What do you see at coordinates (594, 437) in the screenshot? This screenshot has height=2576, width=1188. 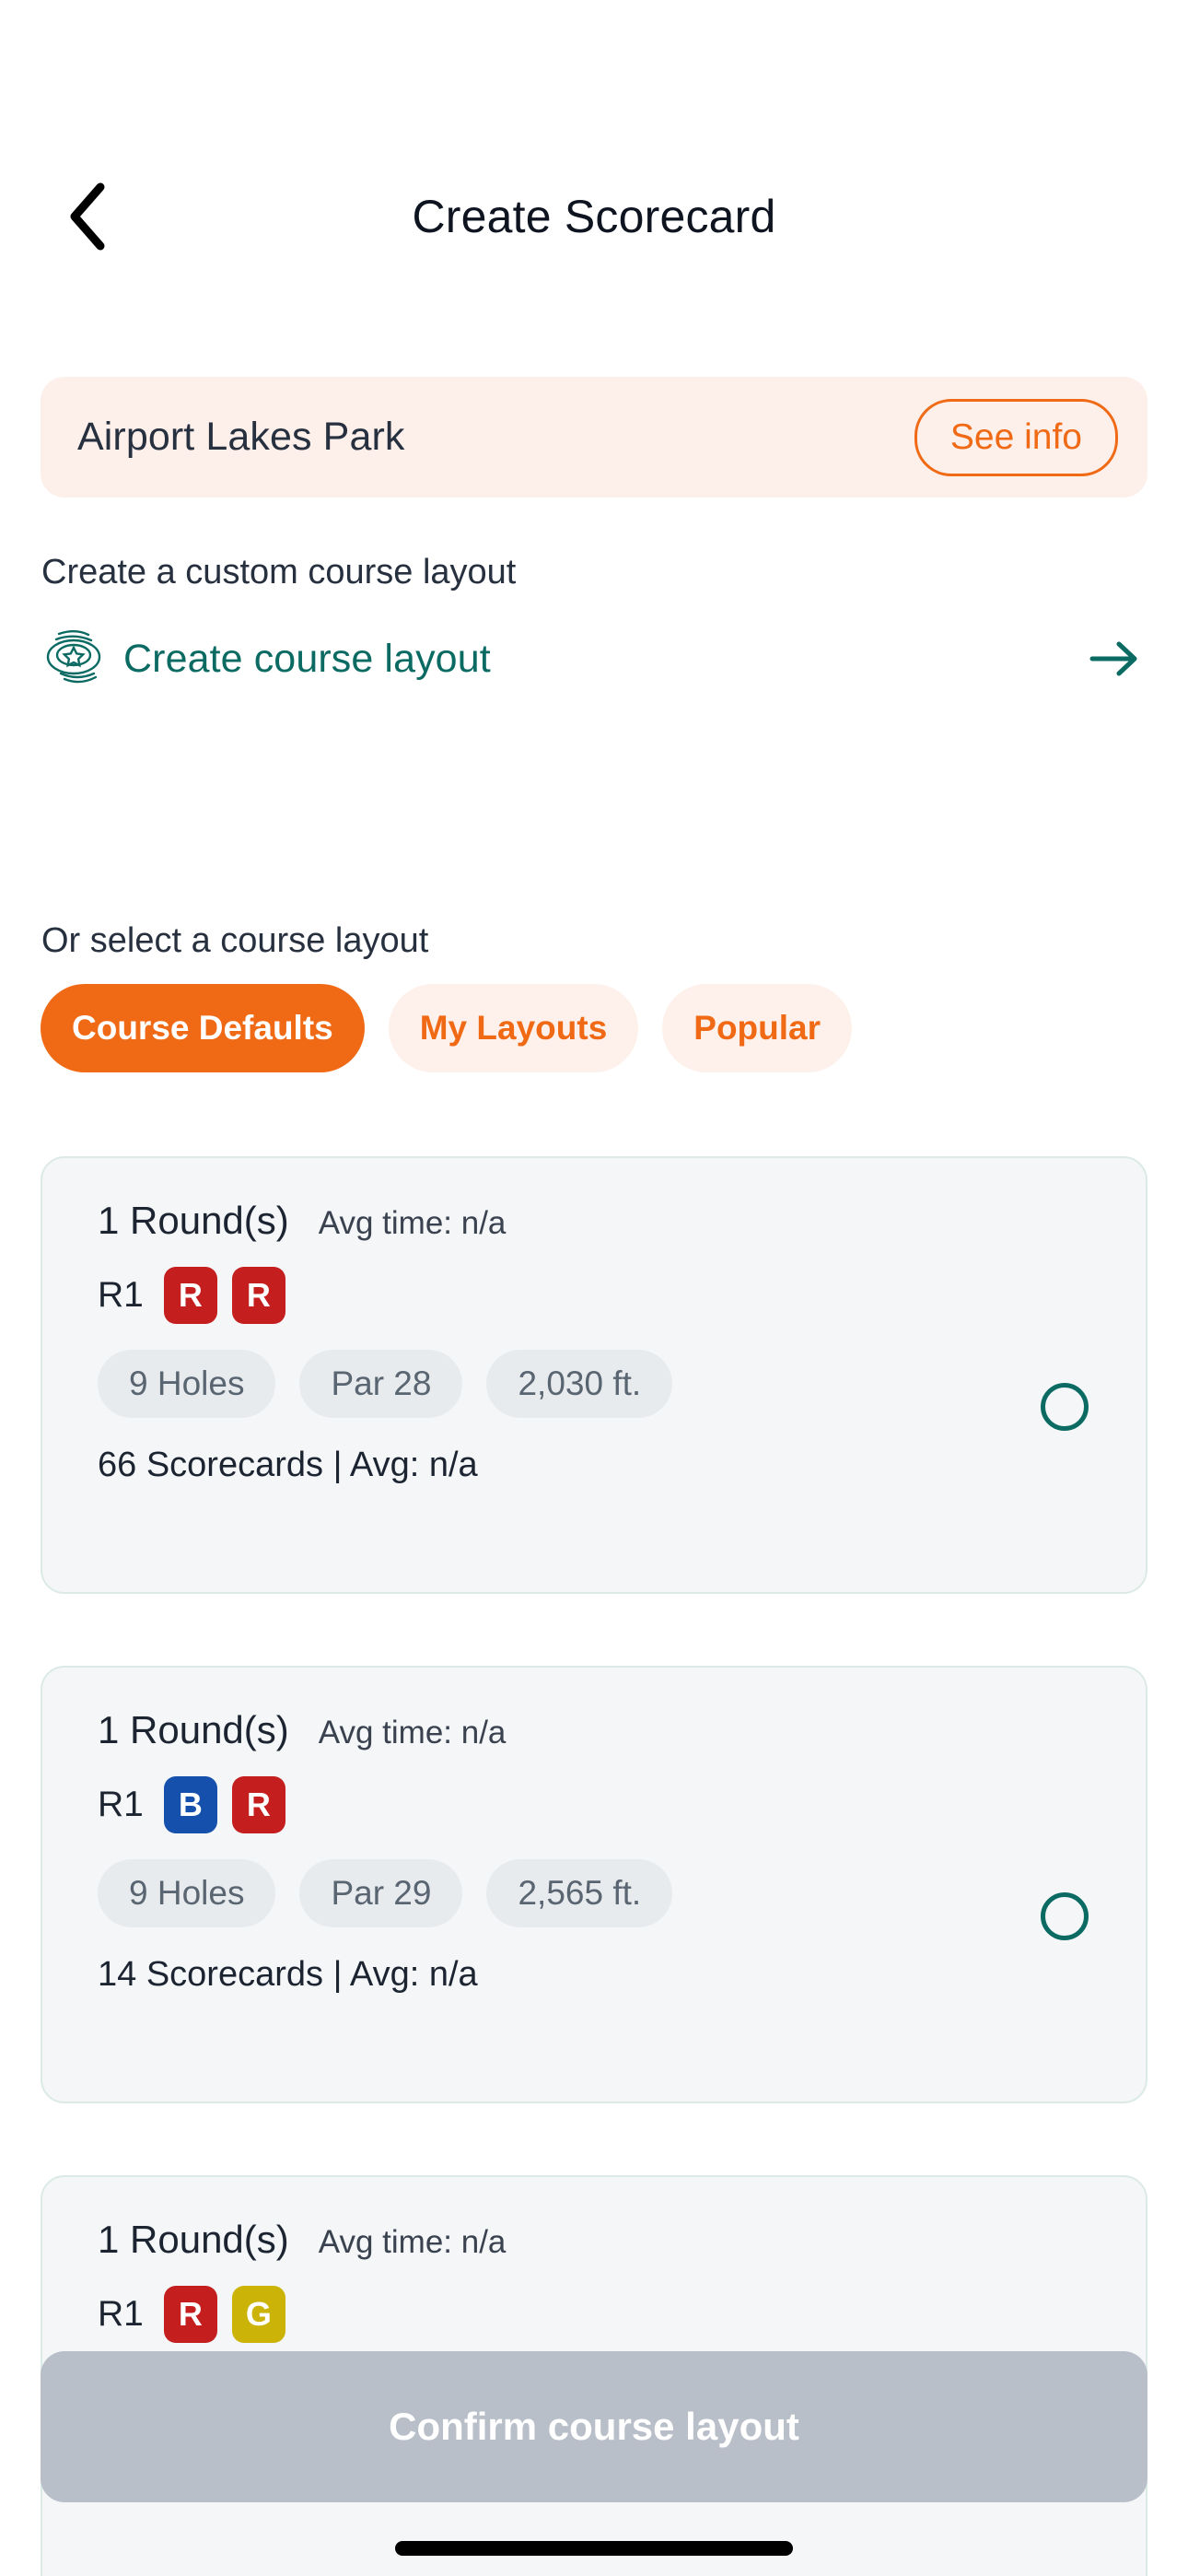 I see `course-banner: Airport Lakes Park See info` at bounding box center [594, 437].